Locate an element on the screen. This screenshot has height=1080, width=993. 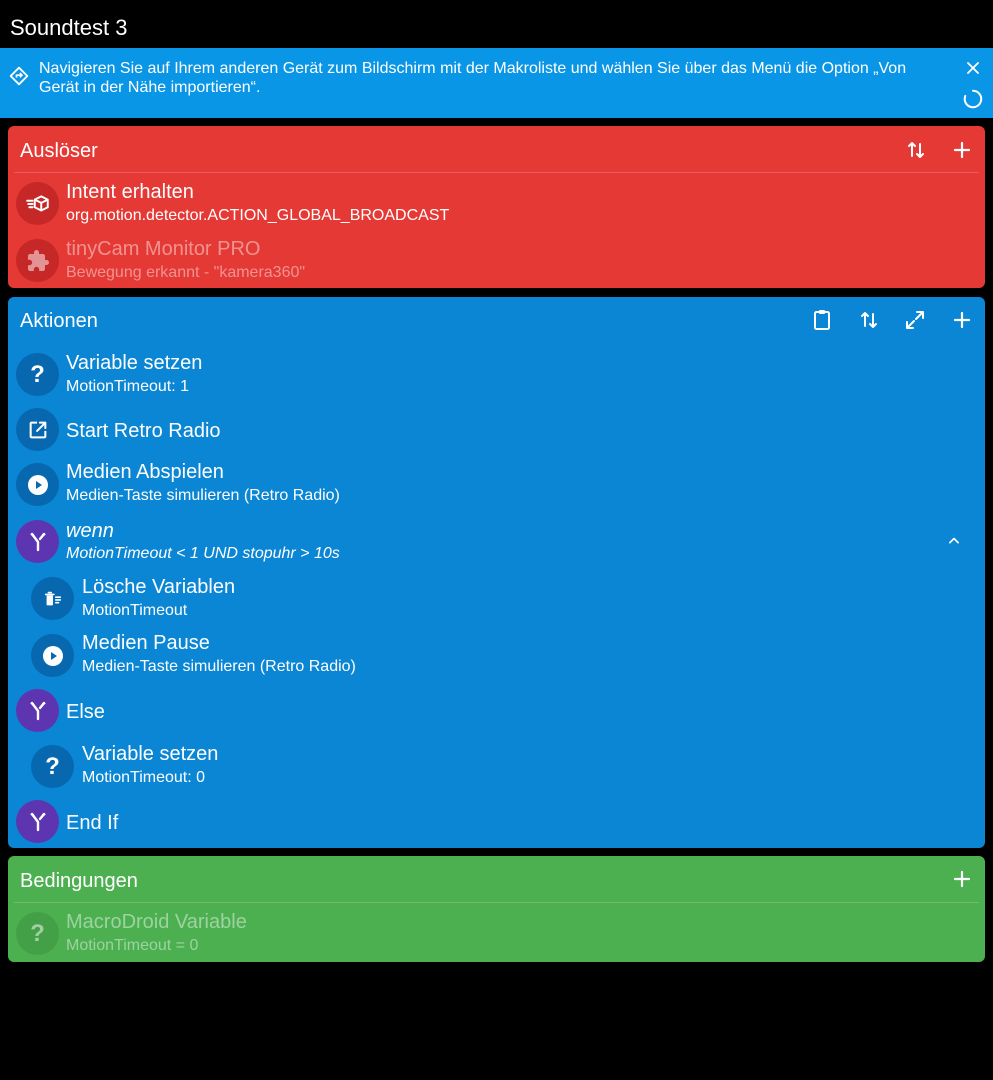
constraints-divider is located at coordinates (496, 902).